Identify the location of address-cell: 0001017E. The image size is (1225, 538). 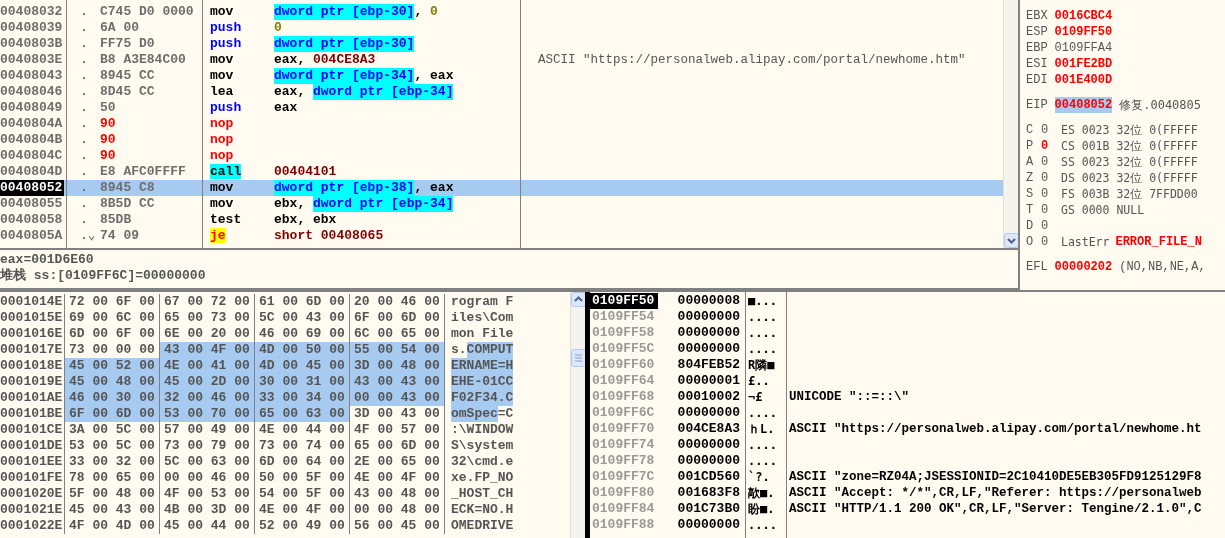
(32, 350).